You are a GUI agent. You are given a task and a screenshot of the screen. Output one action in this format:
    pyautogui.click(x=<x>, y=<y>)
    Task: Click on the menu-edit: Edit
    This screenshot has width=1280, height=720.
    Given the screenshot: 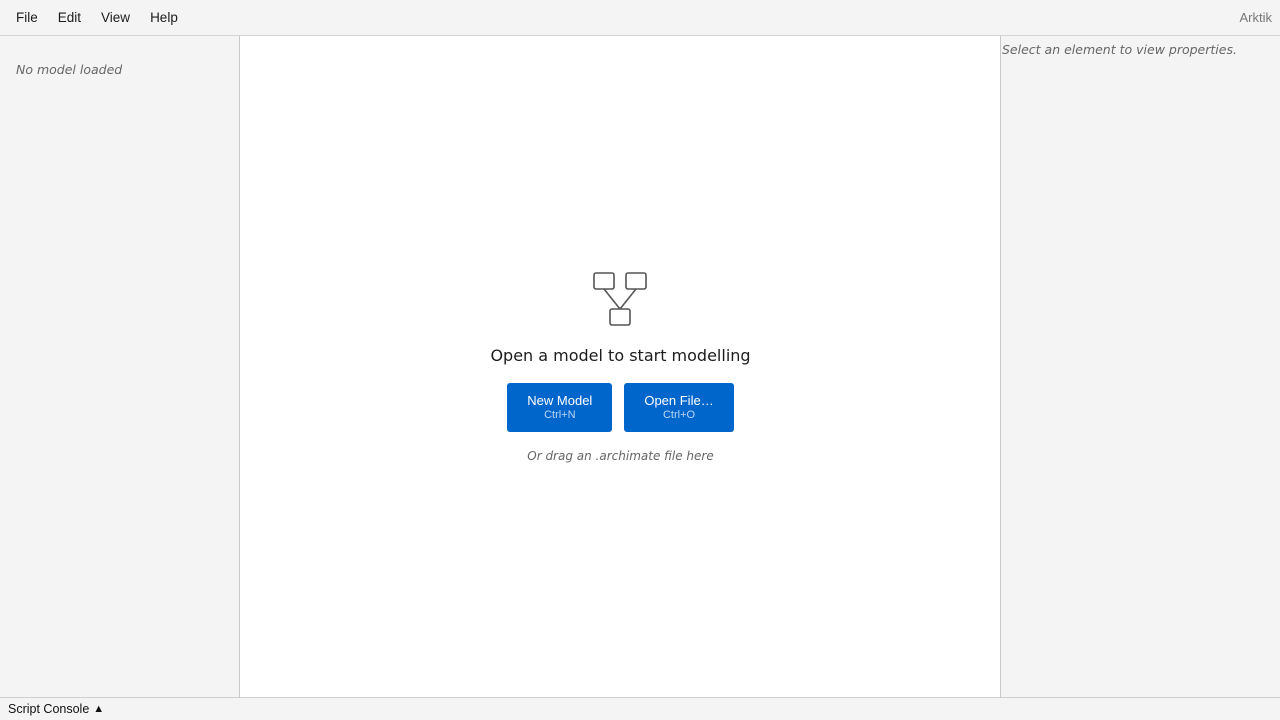 What is the action you would take?
    pyautogui.click(x=69, y=17)
    